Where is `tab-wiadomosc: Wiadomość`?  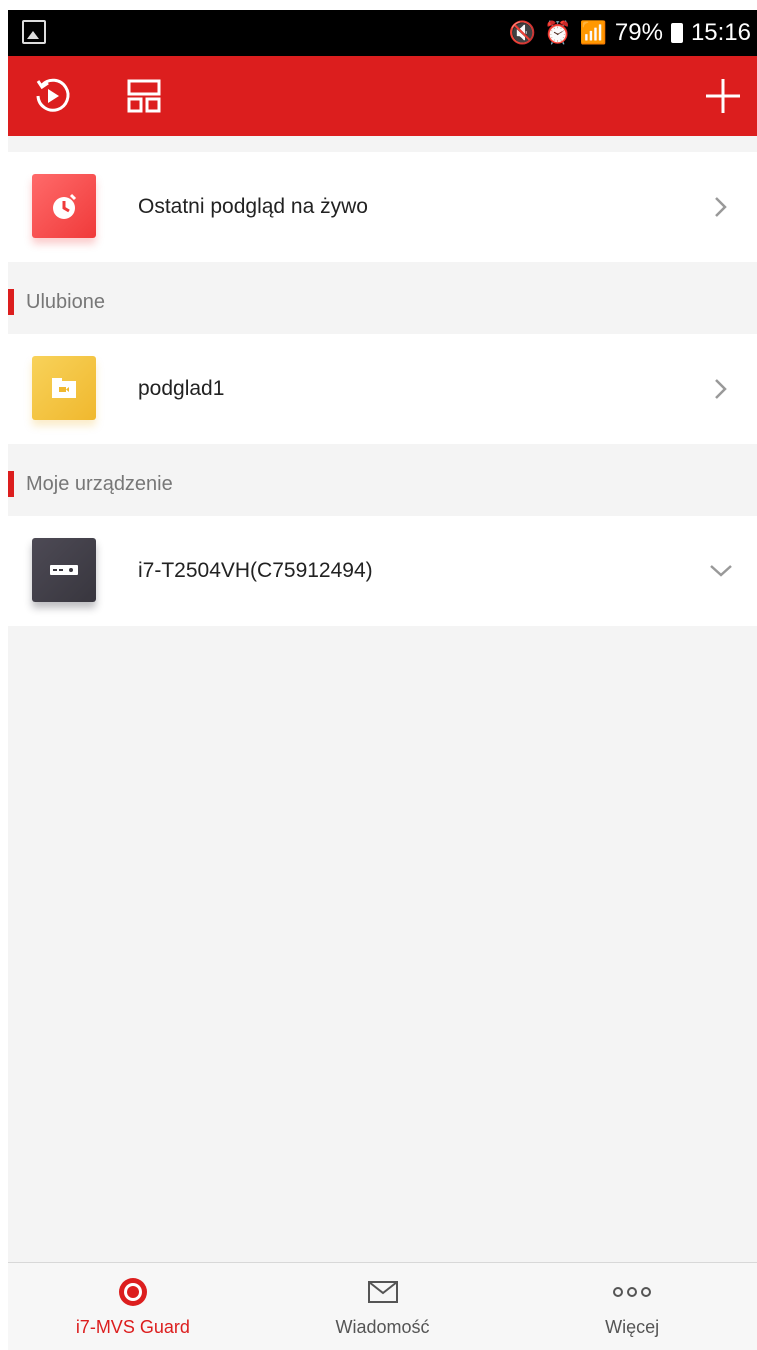 tab-wiadomosc: Wiadomość is located at coordinates (383, 1306).